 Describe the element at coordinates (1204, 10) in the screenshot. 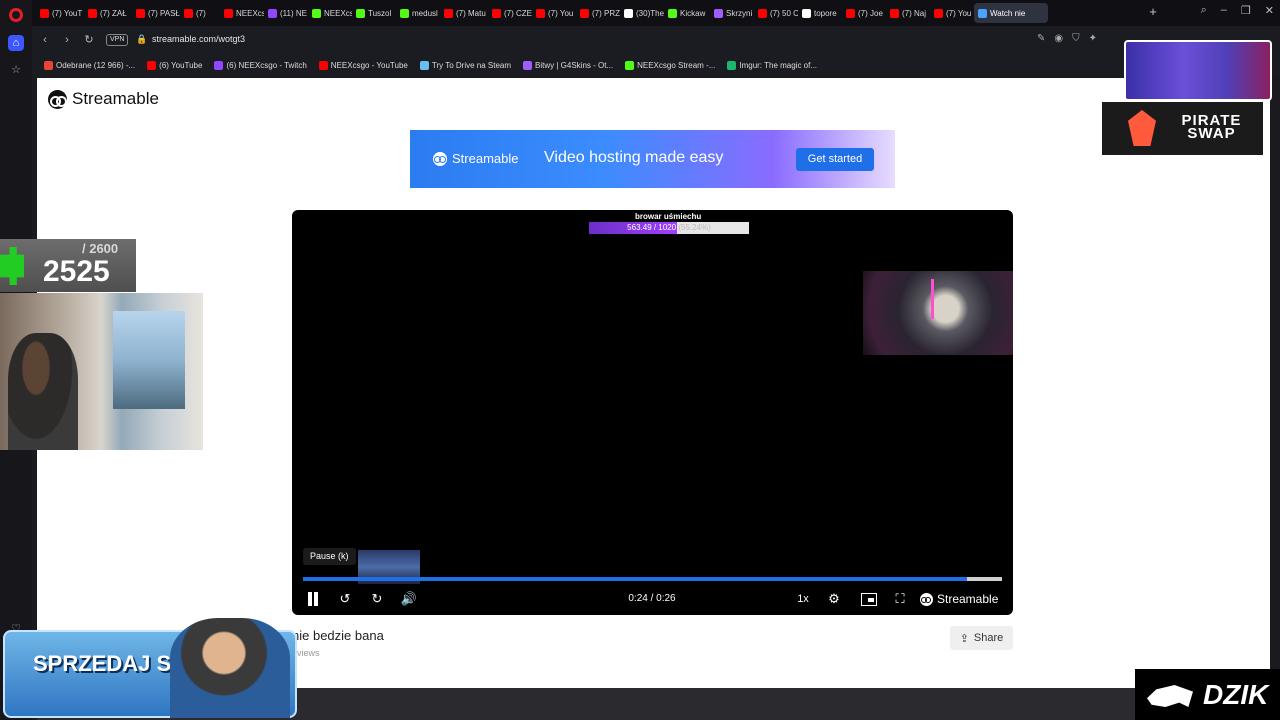

I see `search-icon: ⌕` at that location.